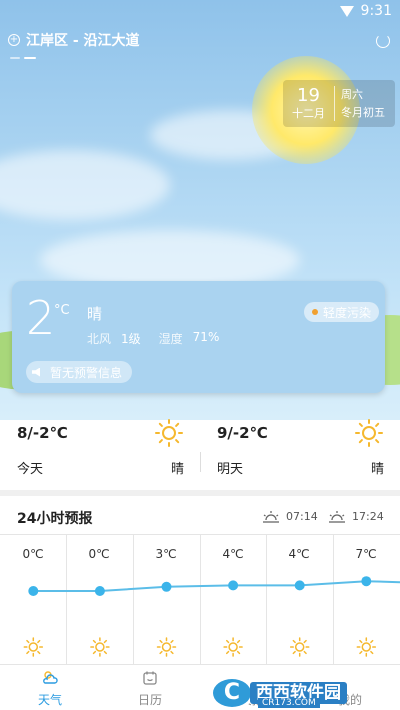 The image size is (400, 710). I want to click on watermark-url: CR173.COM, so click(289, 703).